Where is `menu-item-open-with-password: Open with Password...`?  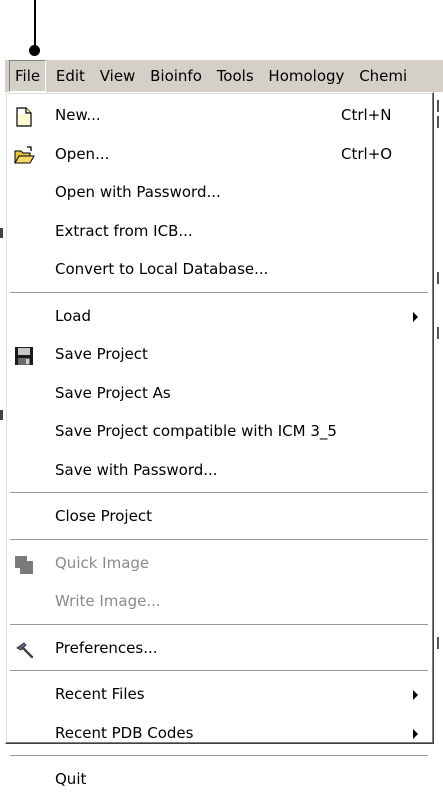
menu-item-open-with-password: Open with Password... is located at coordinates (219, 192).